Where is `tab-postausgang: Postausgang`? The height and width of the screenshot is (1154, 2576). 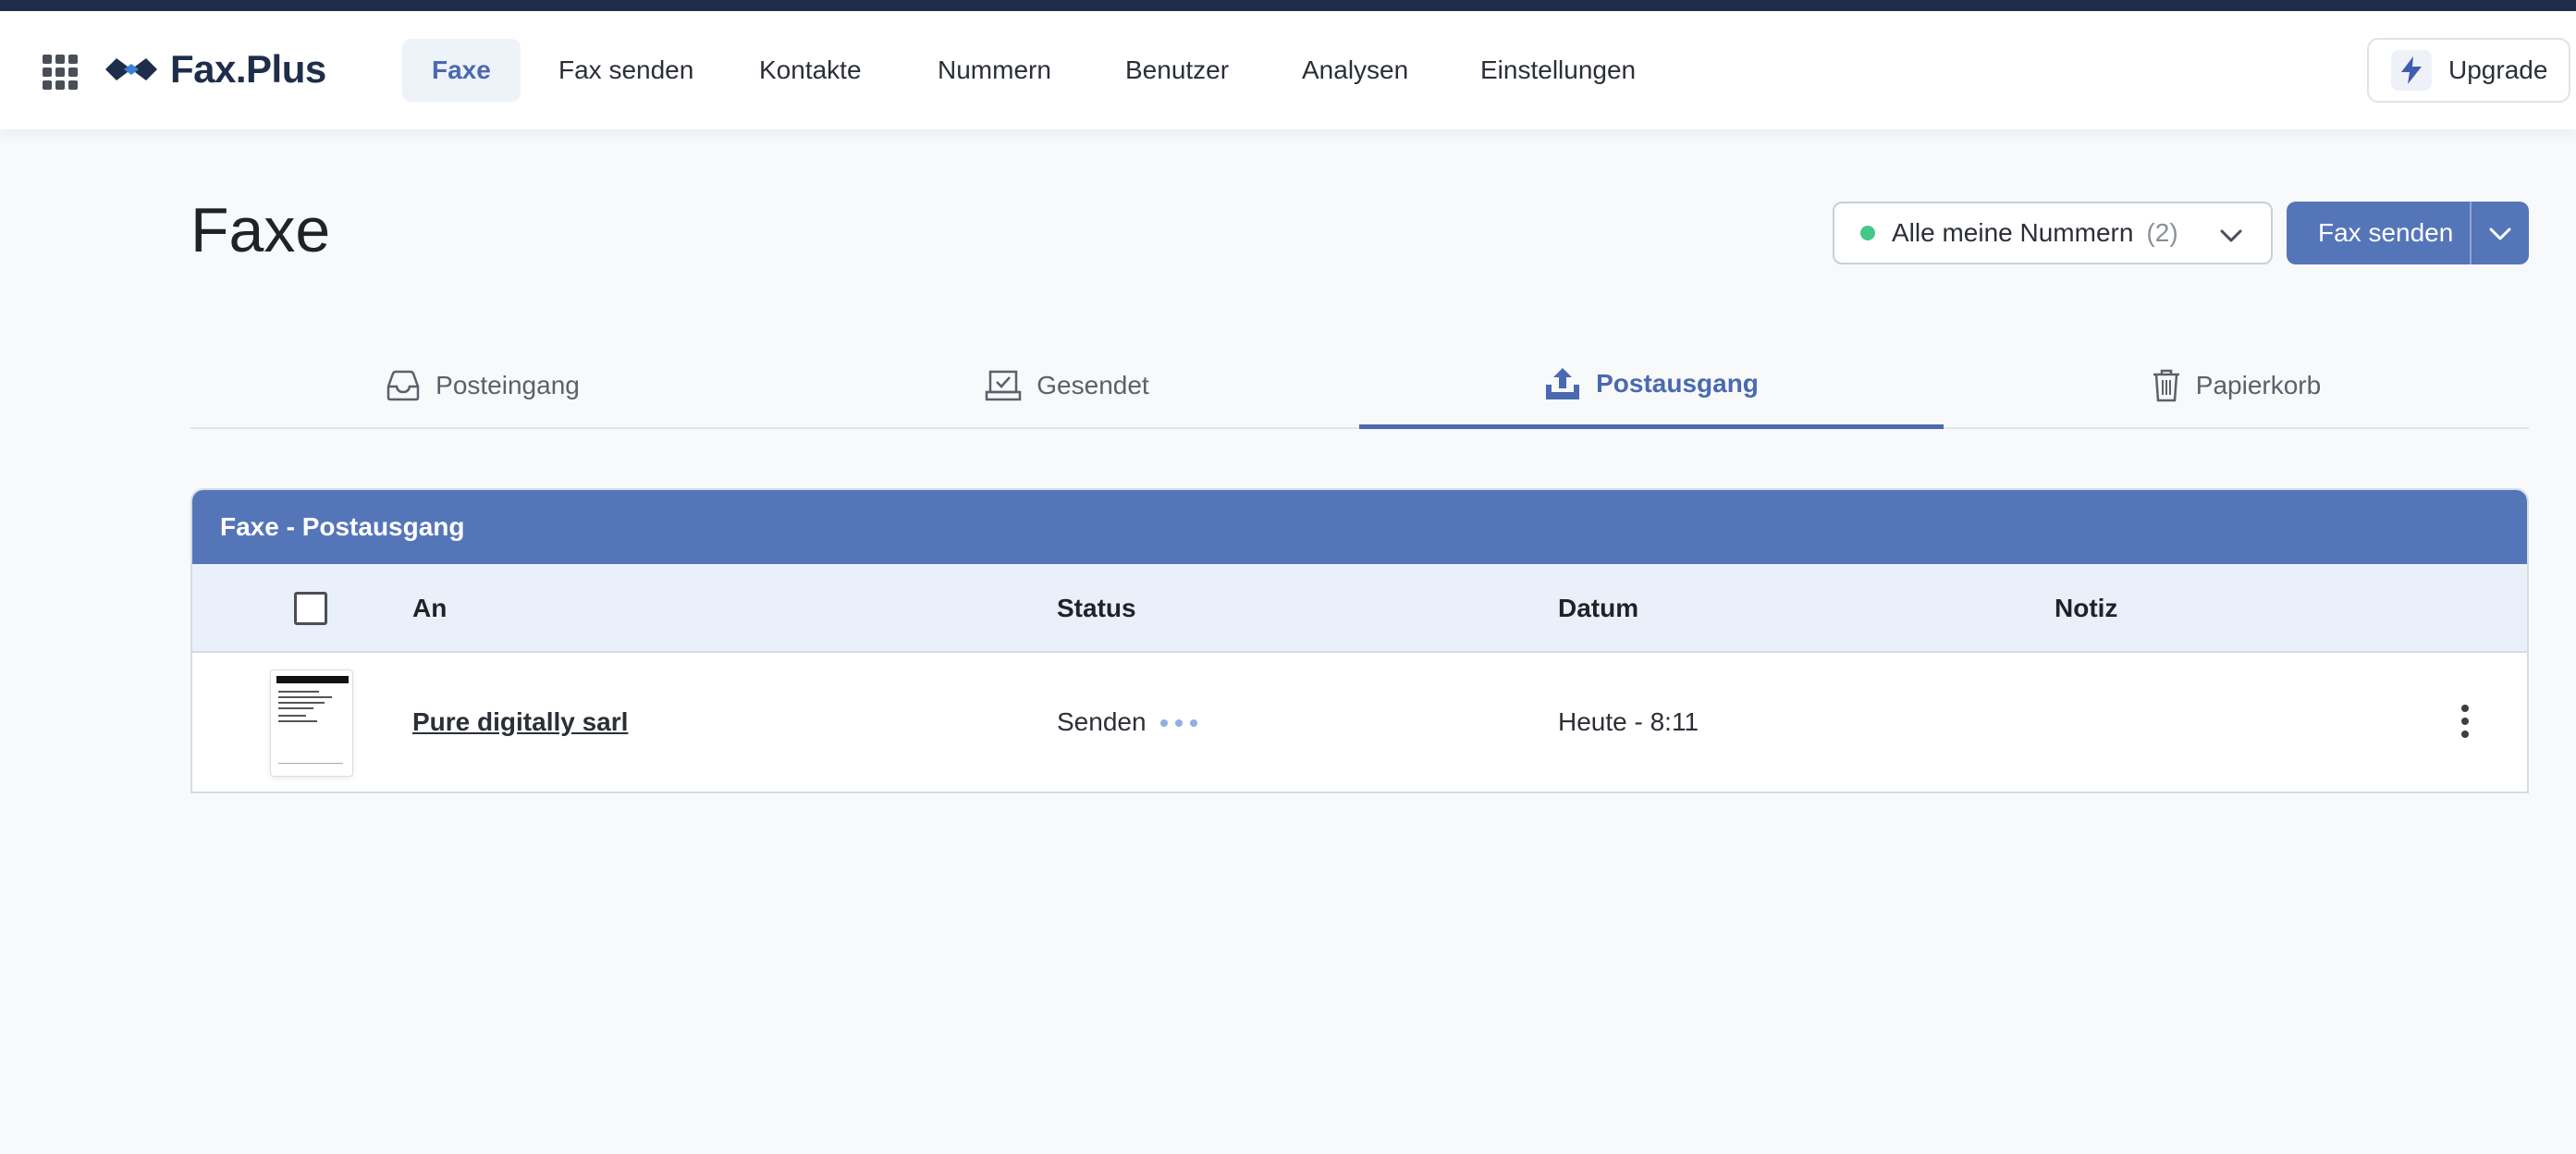
tab-postausgang: Postausgang is located at coordinates (1651, 385).